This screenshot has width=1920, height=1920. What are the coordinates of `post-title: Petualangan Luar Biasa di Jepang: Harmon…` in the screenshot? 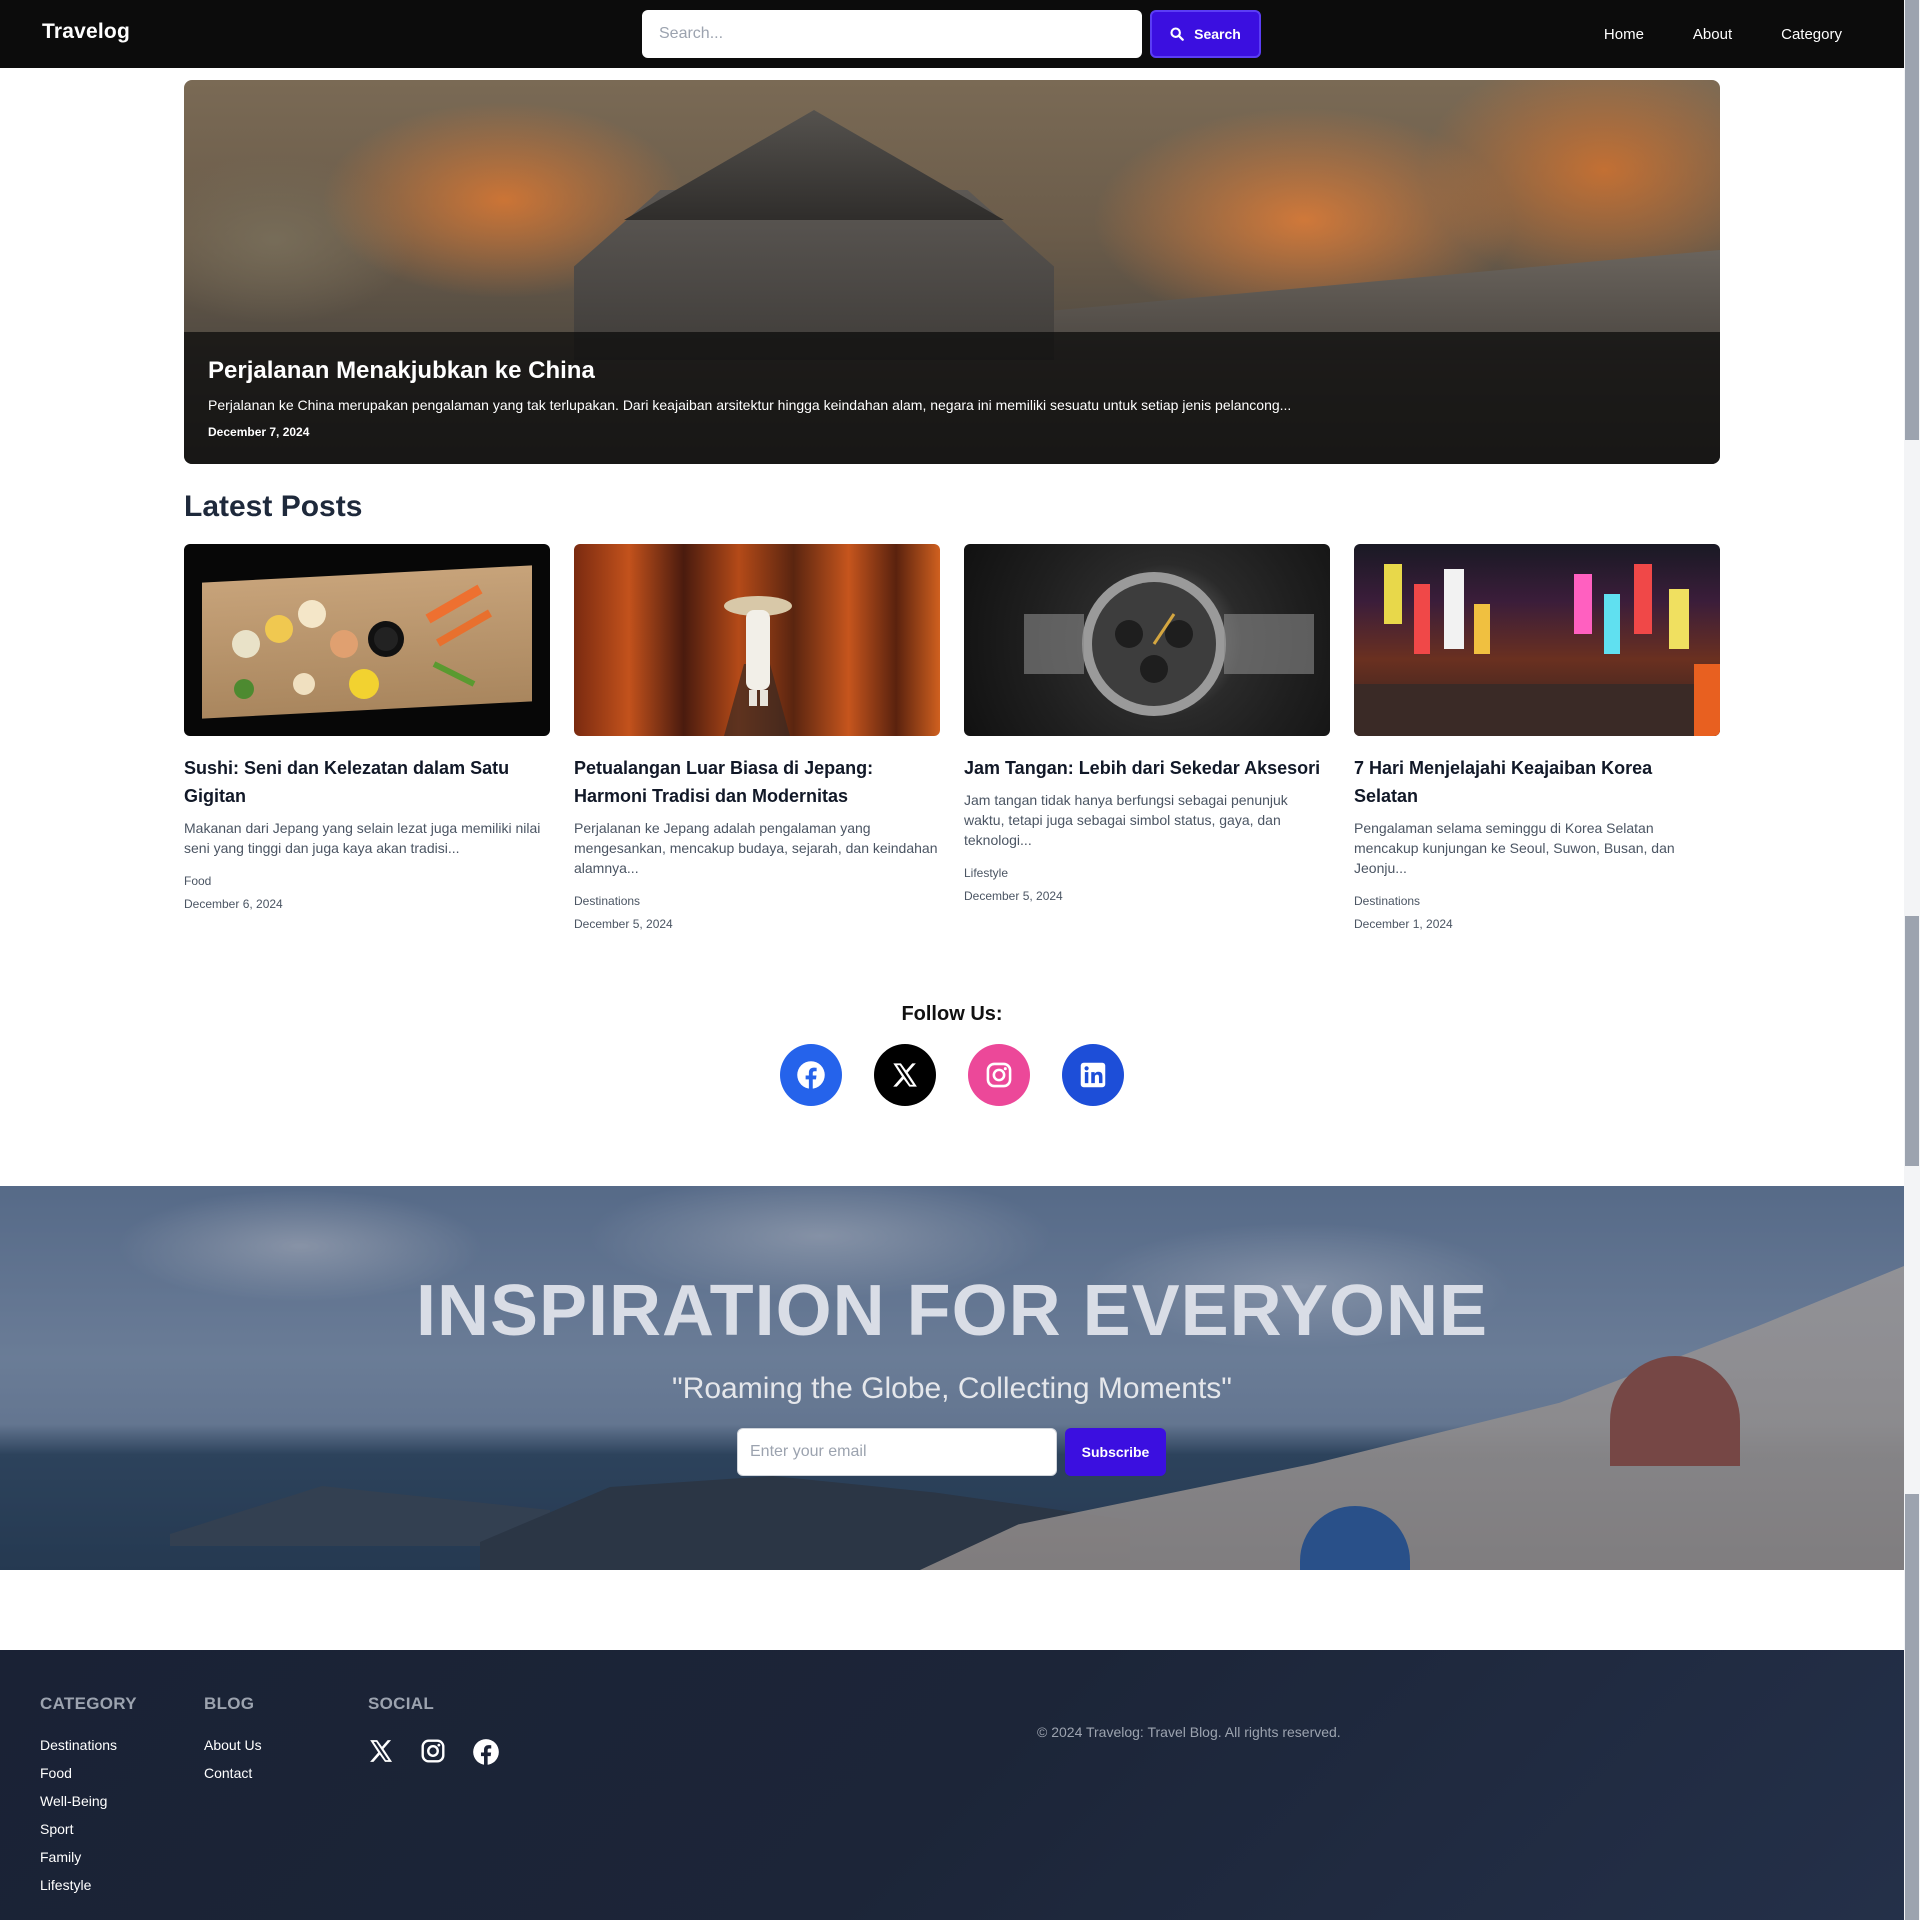 It's located at (757, 782).